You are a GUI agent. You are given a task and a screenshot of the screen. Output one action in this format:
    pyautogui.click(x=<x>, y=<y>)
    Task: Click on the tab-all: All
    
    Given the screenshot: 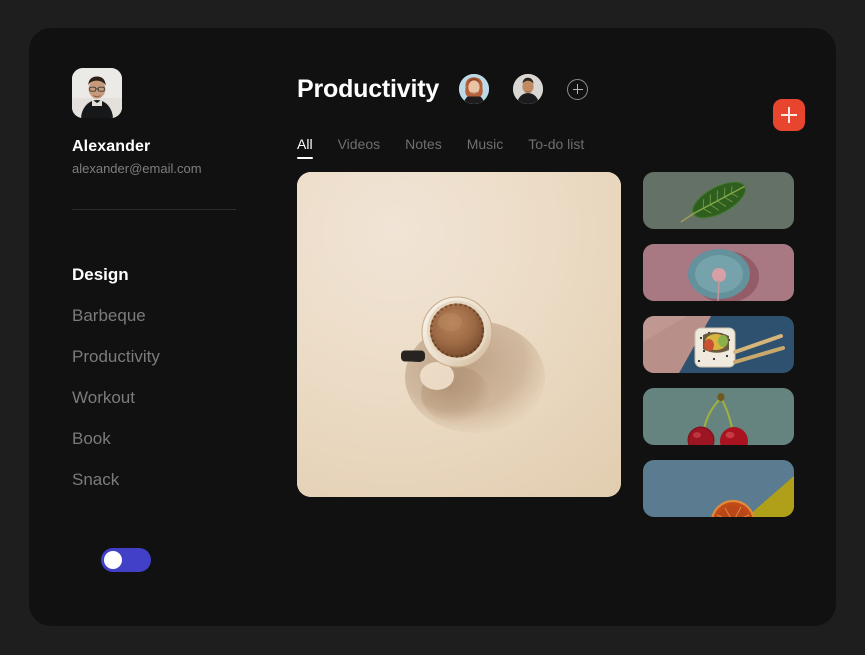 What is the action you would take?
    pyautogui.click(x=305, y=147)
    